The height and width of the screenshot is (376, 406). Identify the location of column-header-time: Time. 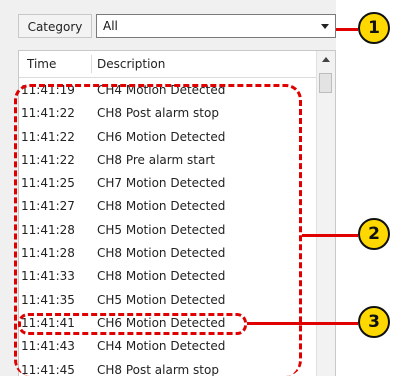
(41, 64).